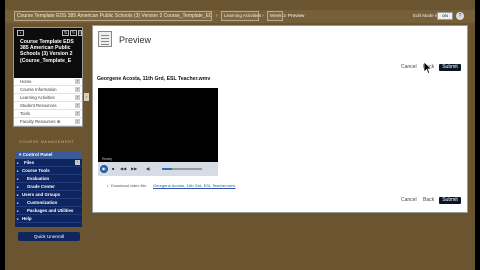 The height and width of the screenshot is (270, 480). I want to click on cm-item-packages-utilities: ▸ Packages and Utilities, so click(48, 211).